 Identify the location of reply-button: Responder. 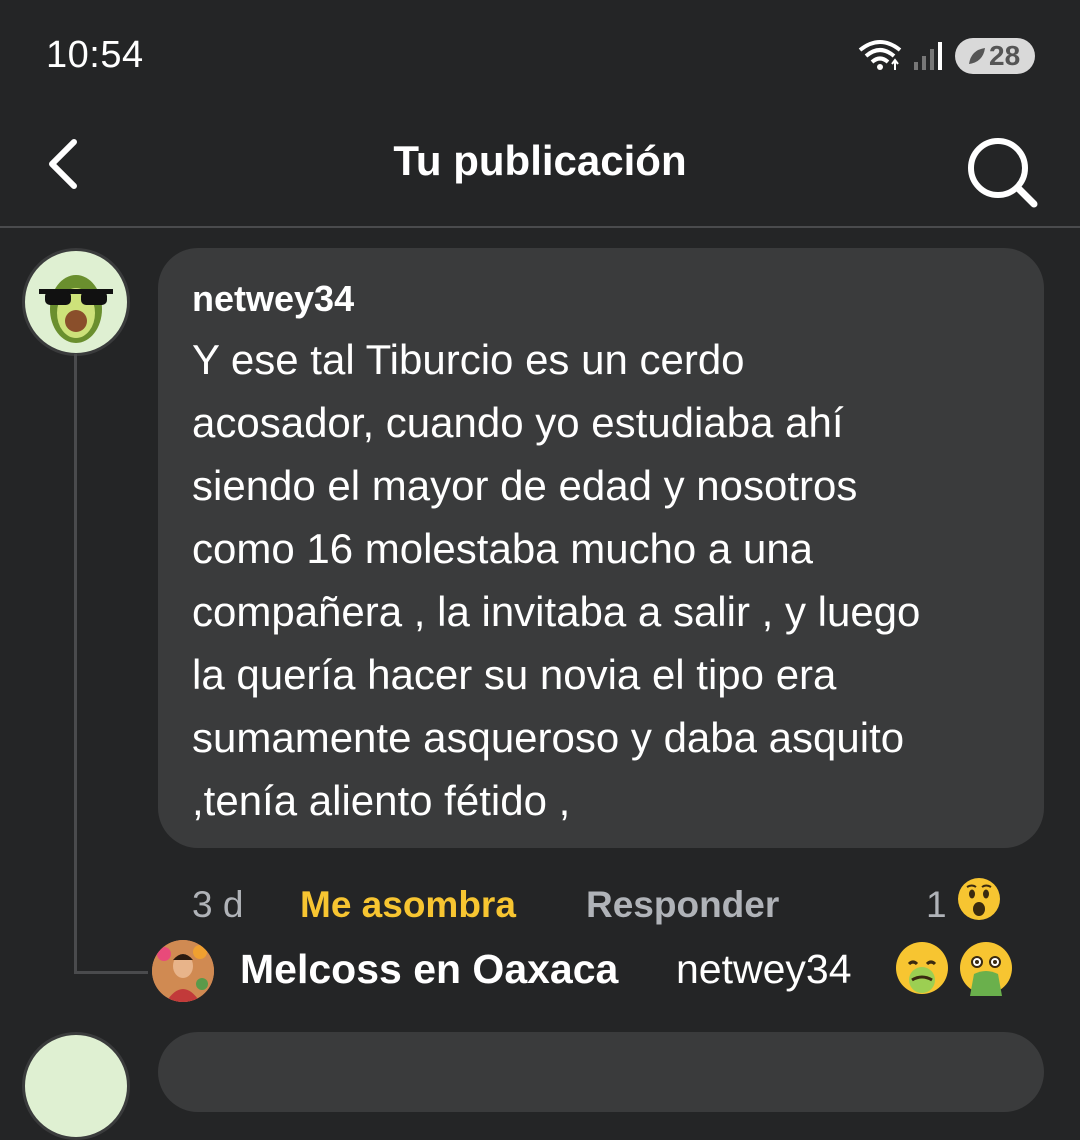
(682, 905).